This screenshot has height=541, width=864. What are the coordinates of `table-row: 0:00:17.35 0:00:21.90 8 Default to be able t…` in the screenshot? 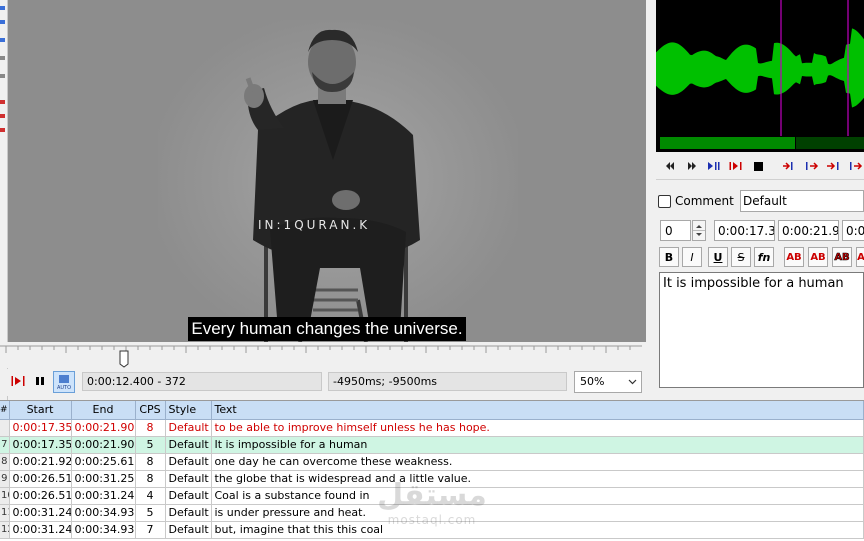 It's located at (432, 428).